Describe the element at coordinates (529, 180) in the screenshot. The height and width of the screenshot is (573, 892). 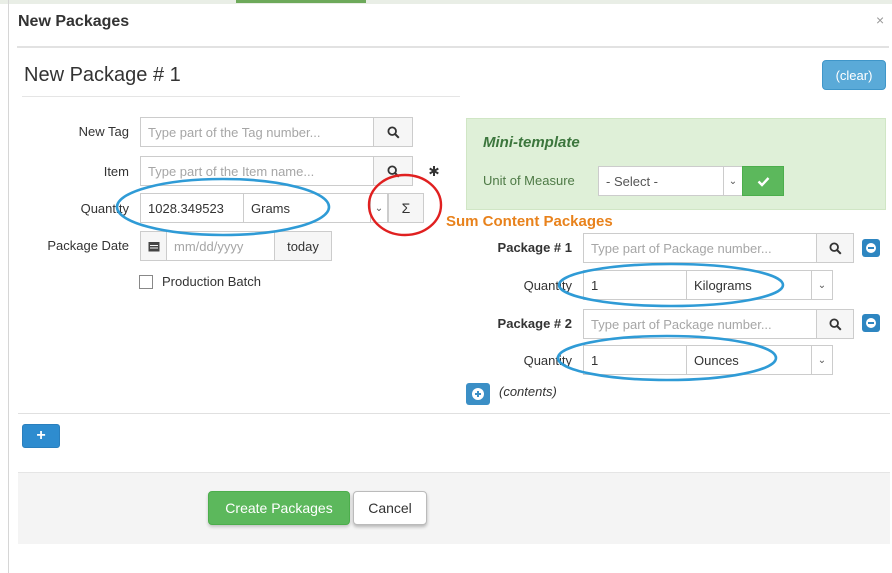
I see `uom-label: Unit of Measure` at that location.